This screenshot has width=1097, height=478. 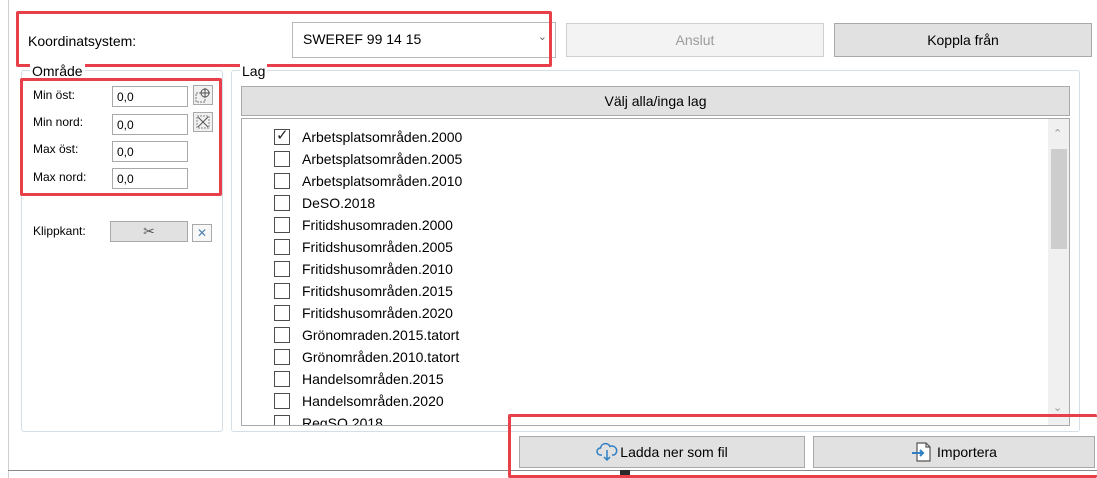 I want to click on check-icon: ✓, so click(x=282, y=135).